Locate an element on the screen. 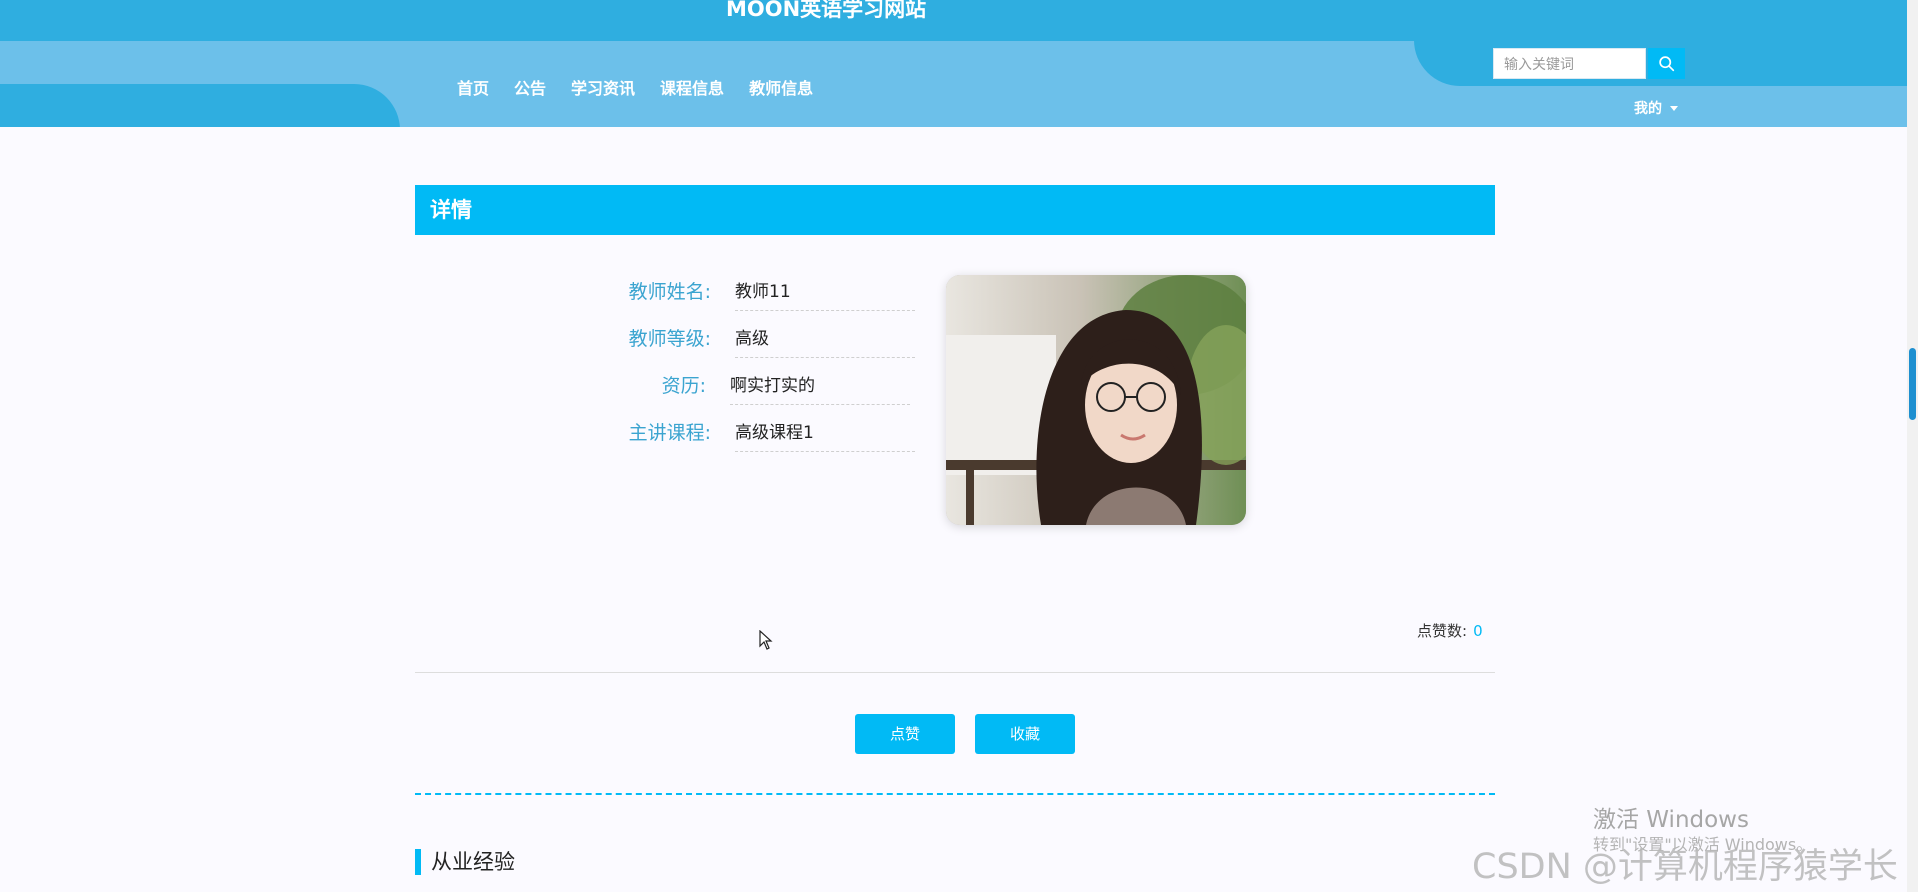 The width and height of the screenshot is (1918, 892). field-qualification: 资历: is located at coordinates (560, 387).